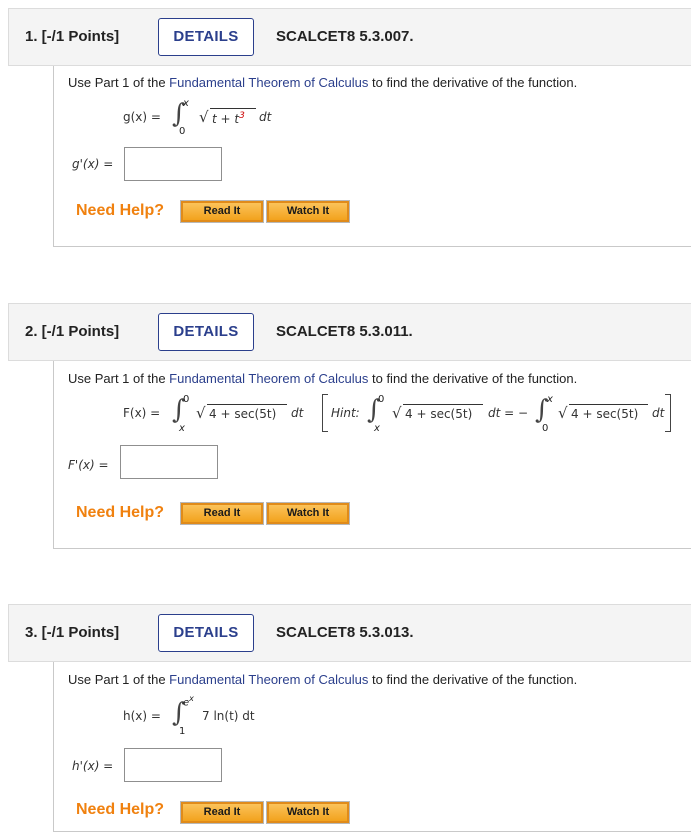 The width and height of the screenshot is (691, 832). Describe the element at coordinates (325, 413) in the screenshot. I see `hint-bracket-left` at that location.